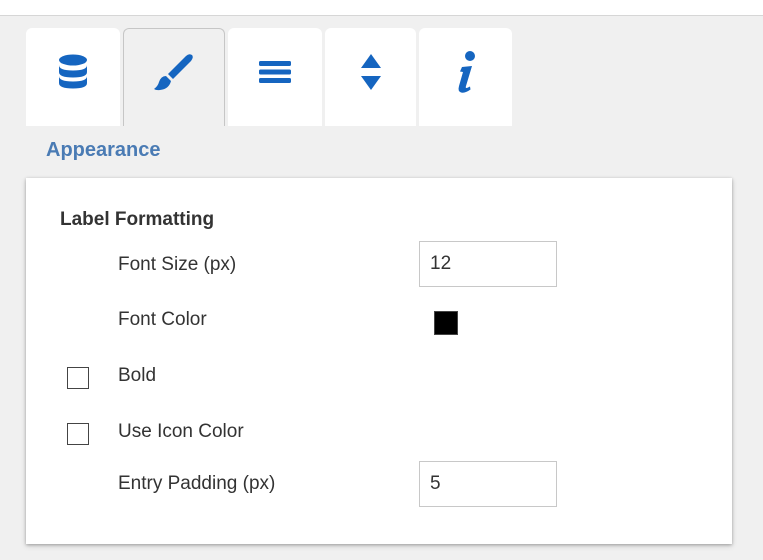 This screenshot has width=763, height=560. I want to click on use-icon-color-checkbox, so click(78, 434).